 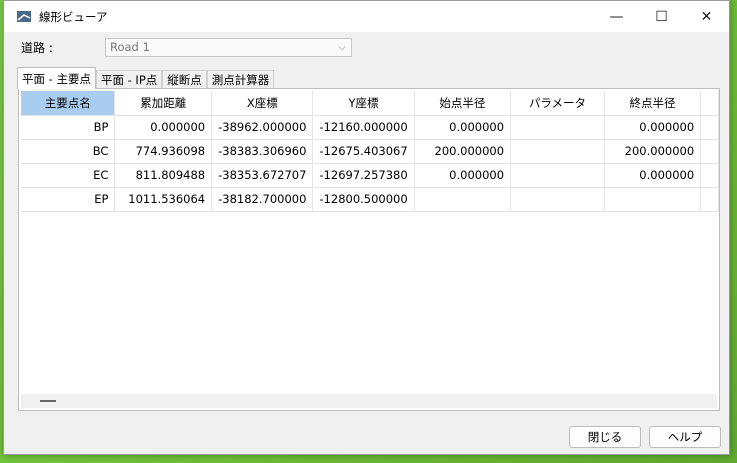 What do you see at coordinates (685, 437) in the screenshot?
I see `help-button: ヘルプ` at bounding box center [685, 437].